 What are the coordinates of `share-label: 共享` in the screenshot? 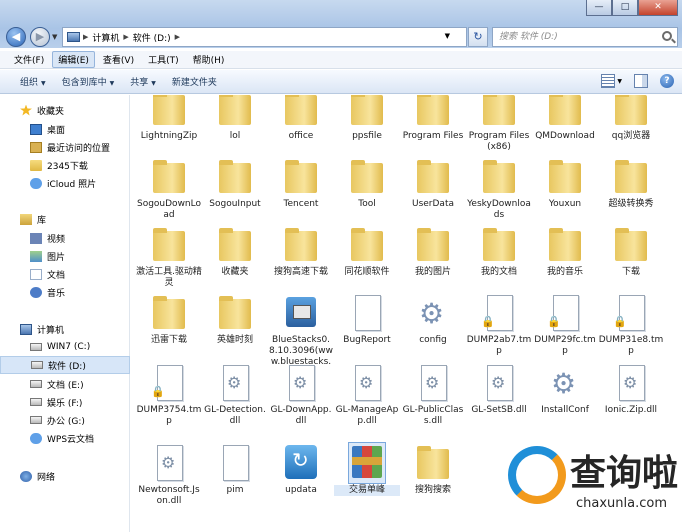 It's located at (139, 83).